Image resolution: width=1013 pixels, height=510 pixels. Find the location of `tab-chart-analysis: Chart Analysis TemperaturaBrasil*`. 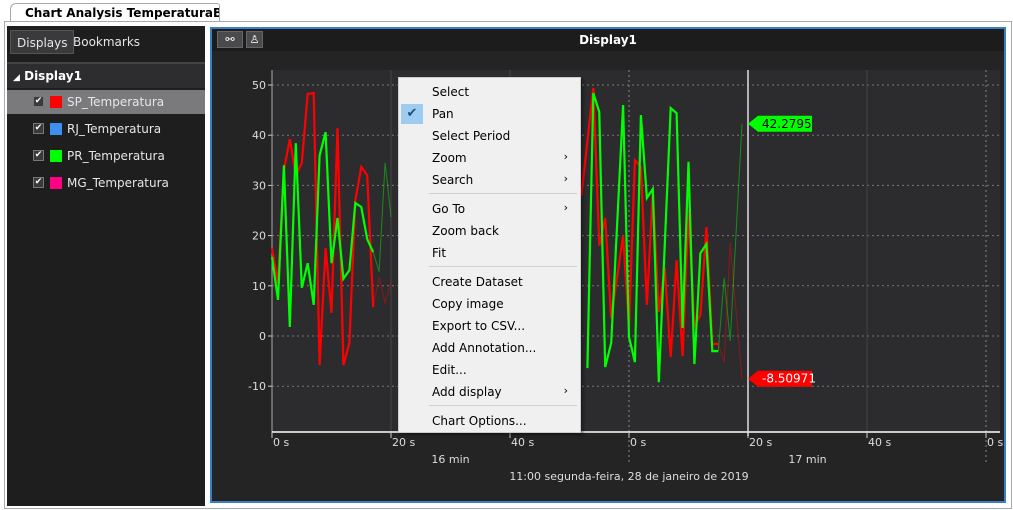

tab-chart-analysis: Chart Analysis TemperaturaBrasil* is located at coordinates (115, 12).